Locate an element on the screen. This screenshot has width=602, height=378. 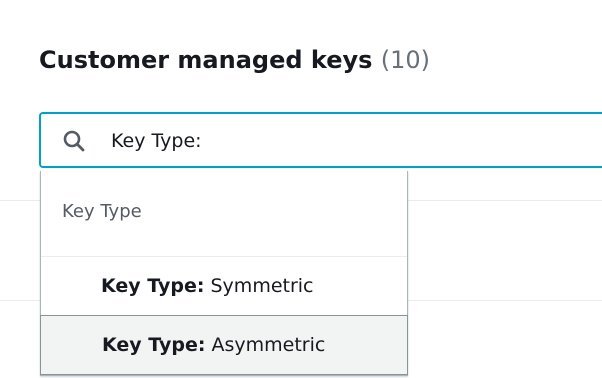
search-icon is located at coordinates (74, 141).